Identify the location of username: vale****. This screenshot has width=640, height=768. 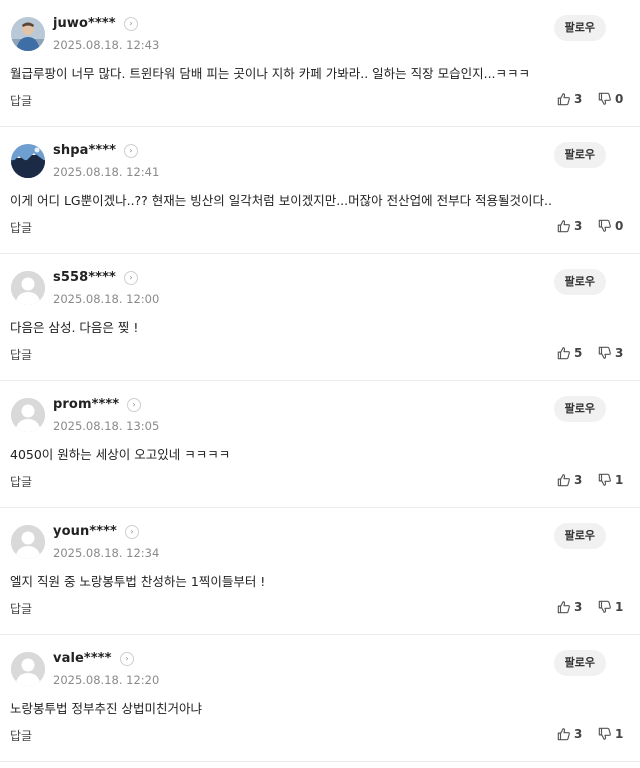
(82, 658).